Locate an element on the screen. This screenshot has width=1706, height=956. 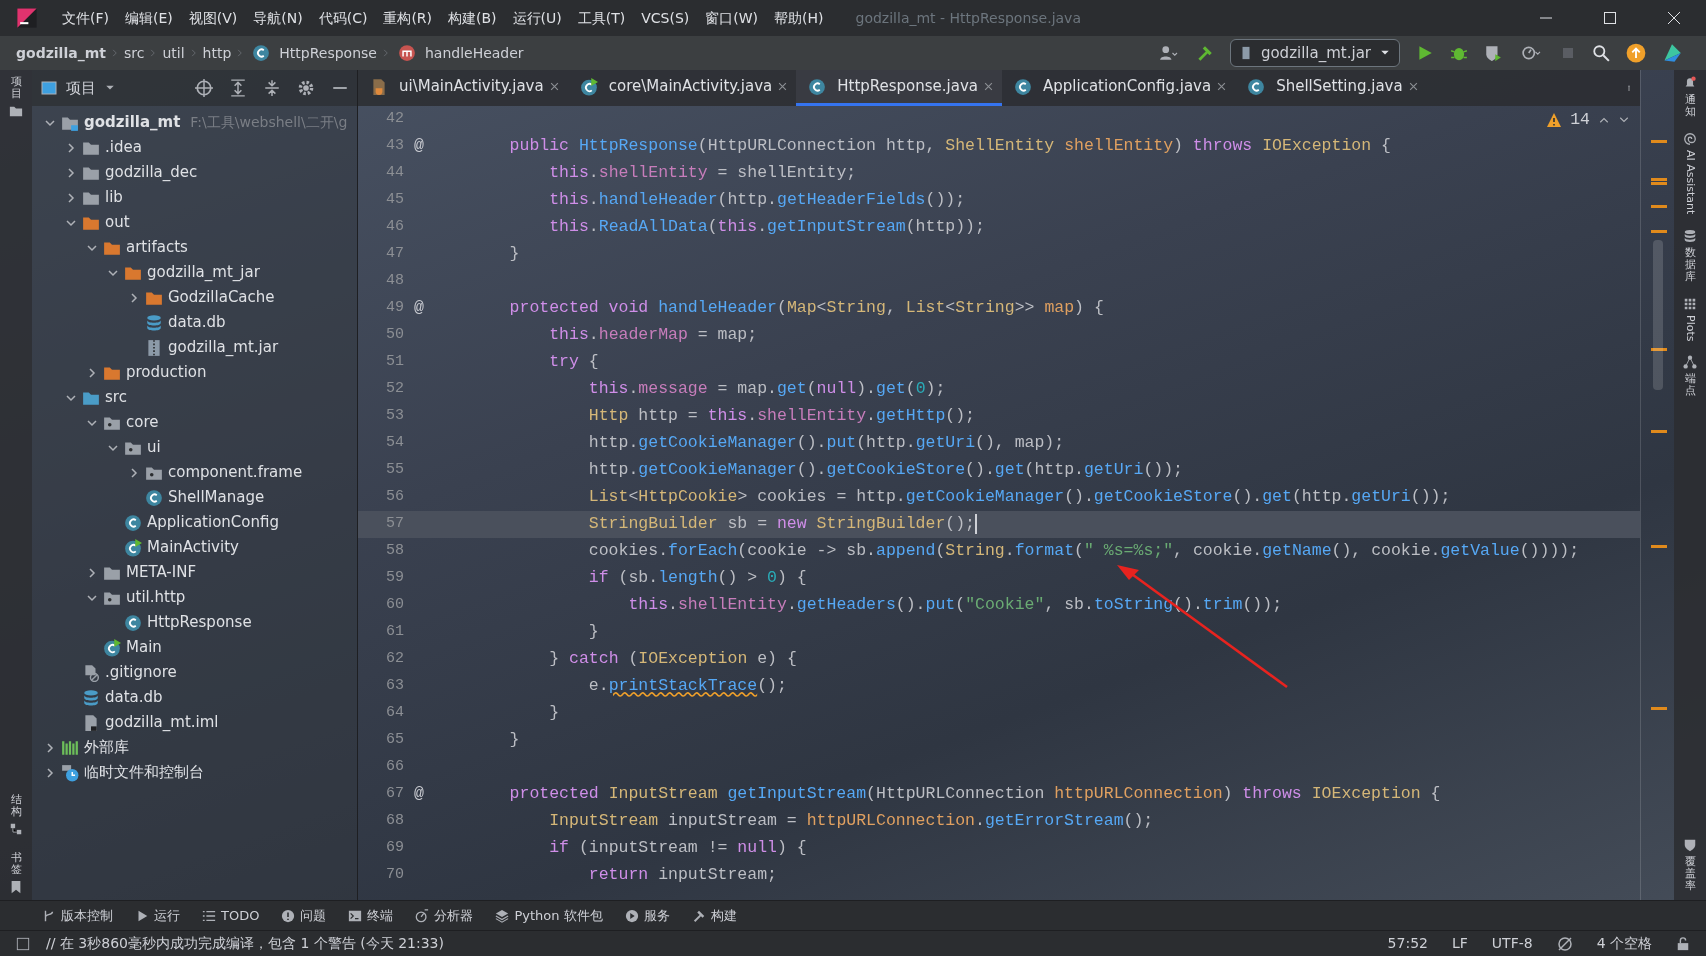
inspection-widget: 14 is located at coordinates (1588, 120).